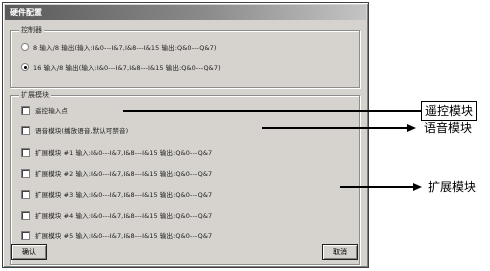  Describe the element at coordinates (336, 128) in the screenshot. I see `voice-arrow-line` at that location.